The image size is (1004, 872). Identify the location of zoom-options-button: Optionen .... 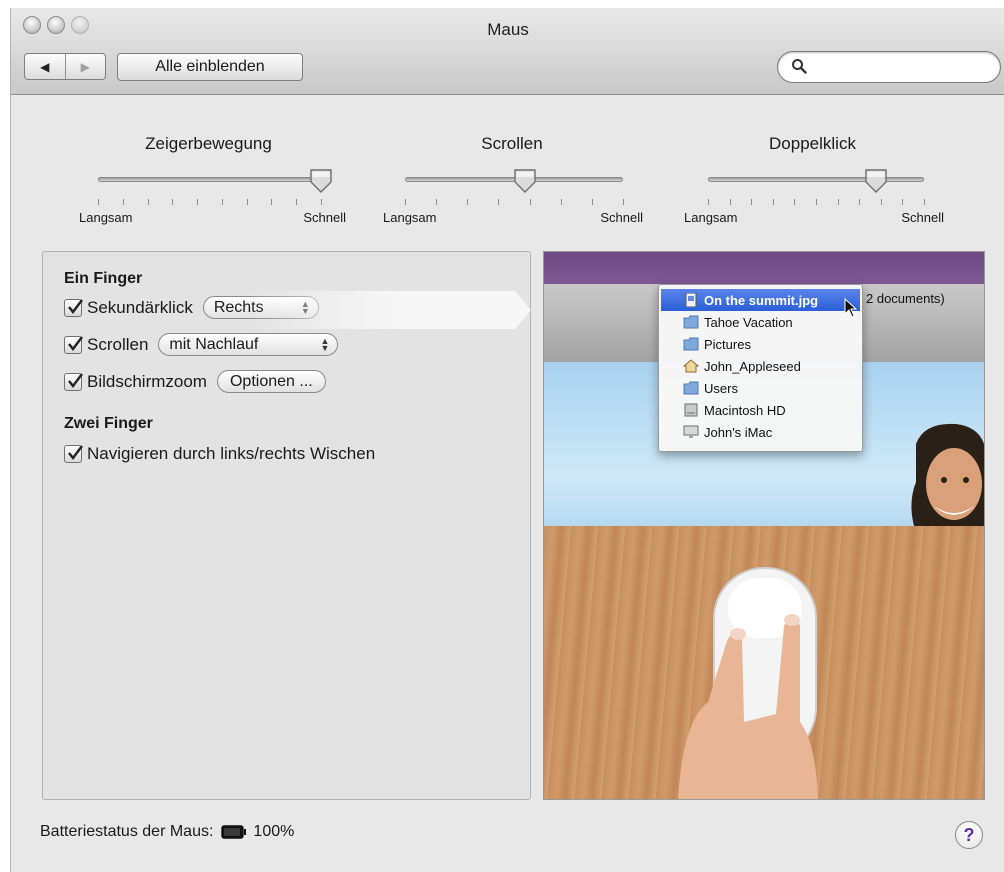
(271, 381).